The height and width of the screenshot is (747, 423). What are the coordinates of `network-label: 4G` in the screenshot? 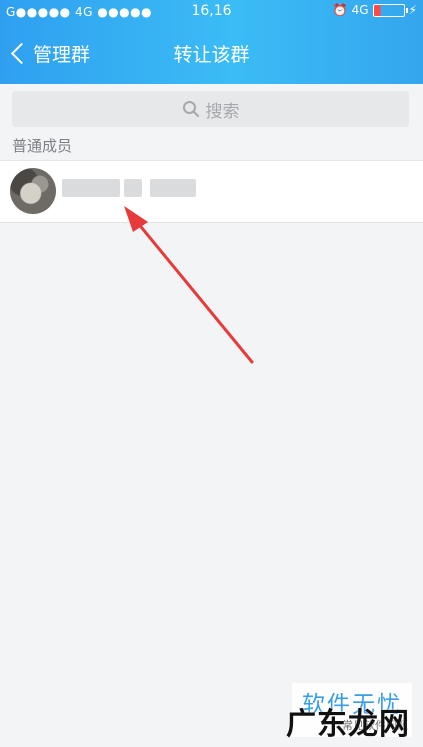 It's located at (360, 10).